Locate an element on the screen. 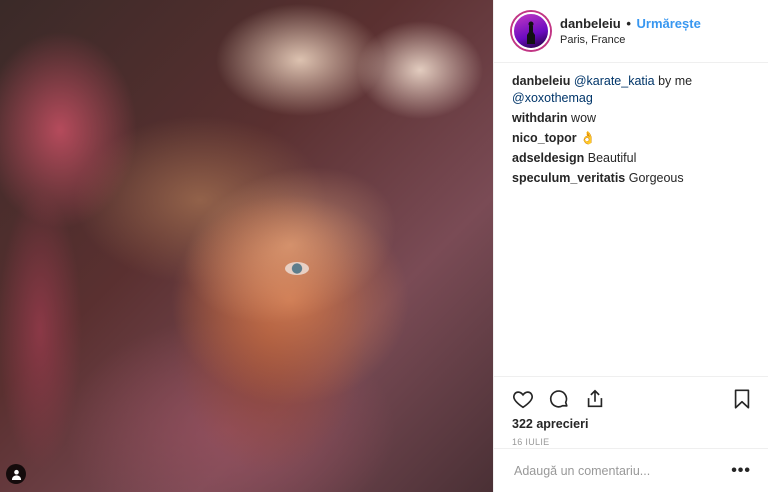  header-text: danbeleiu • Urmărește Paris, France is located at coordinates (630, 31).